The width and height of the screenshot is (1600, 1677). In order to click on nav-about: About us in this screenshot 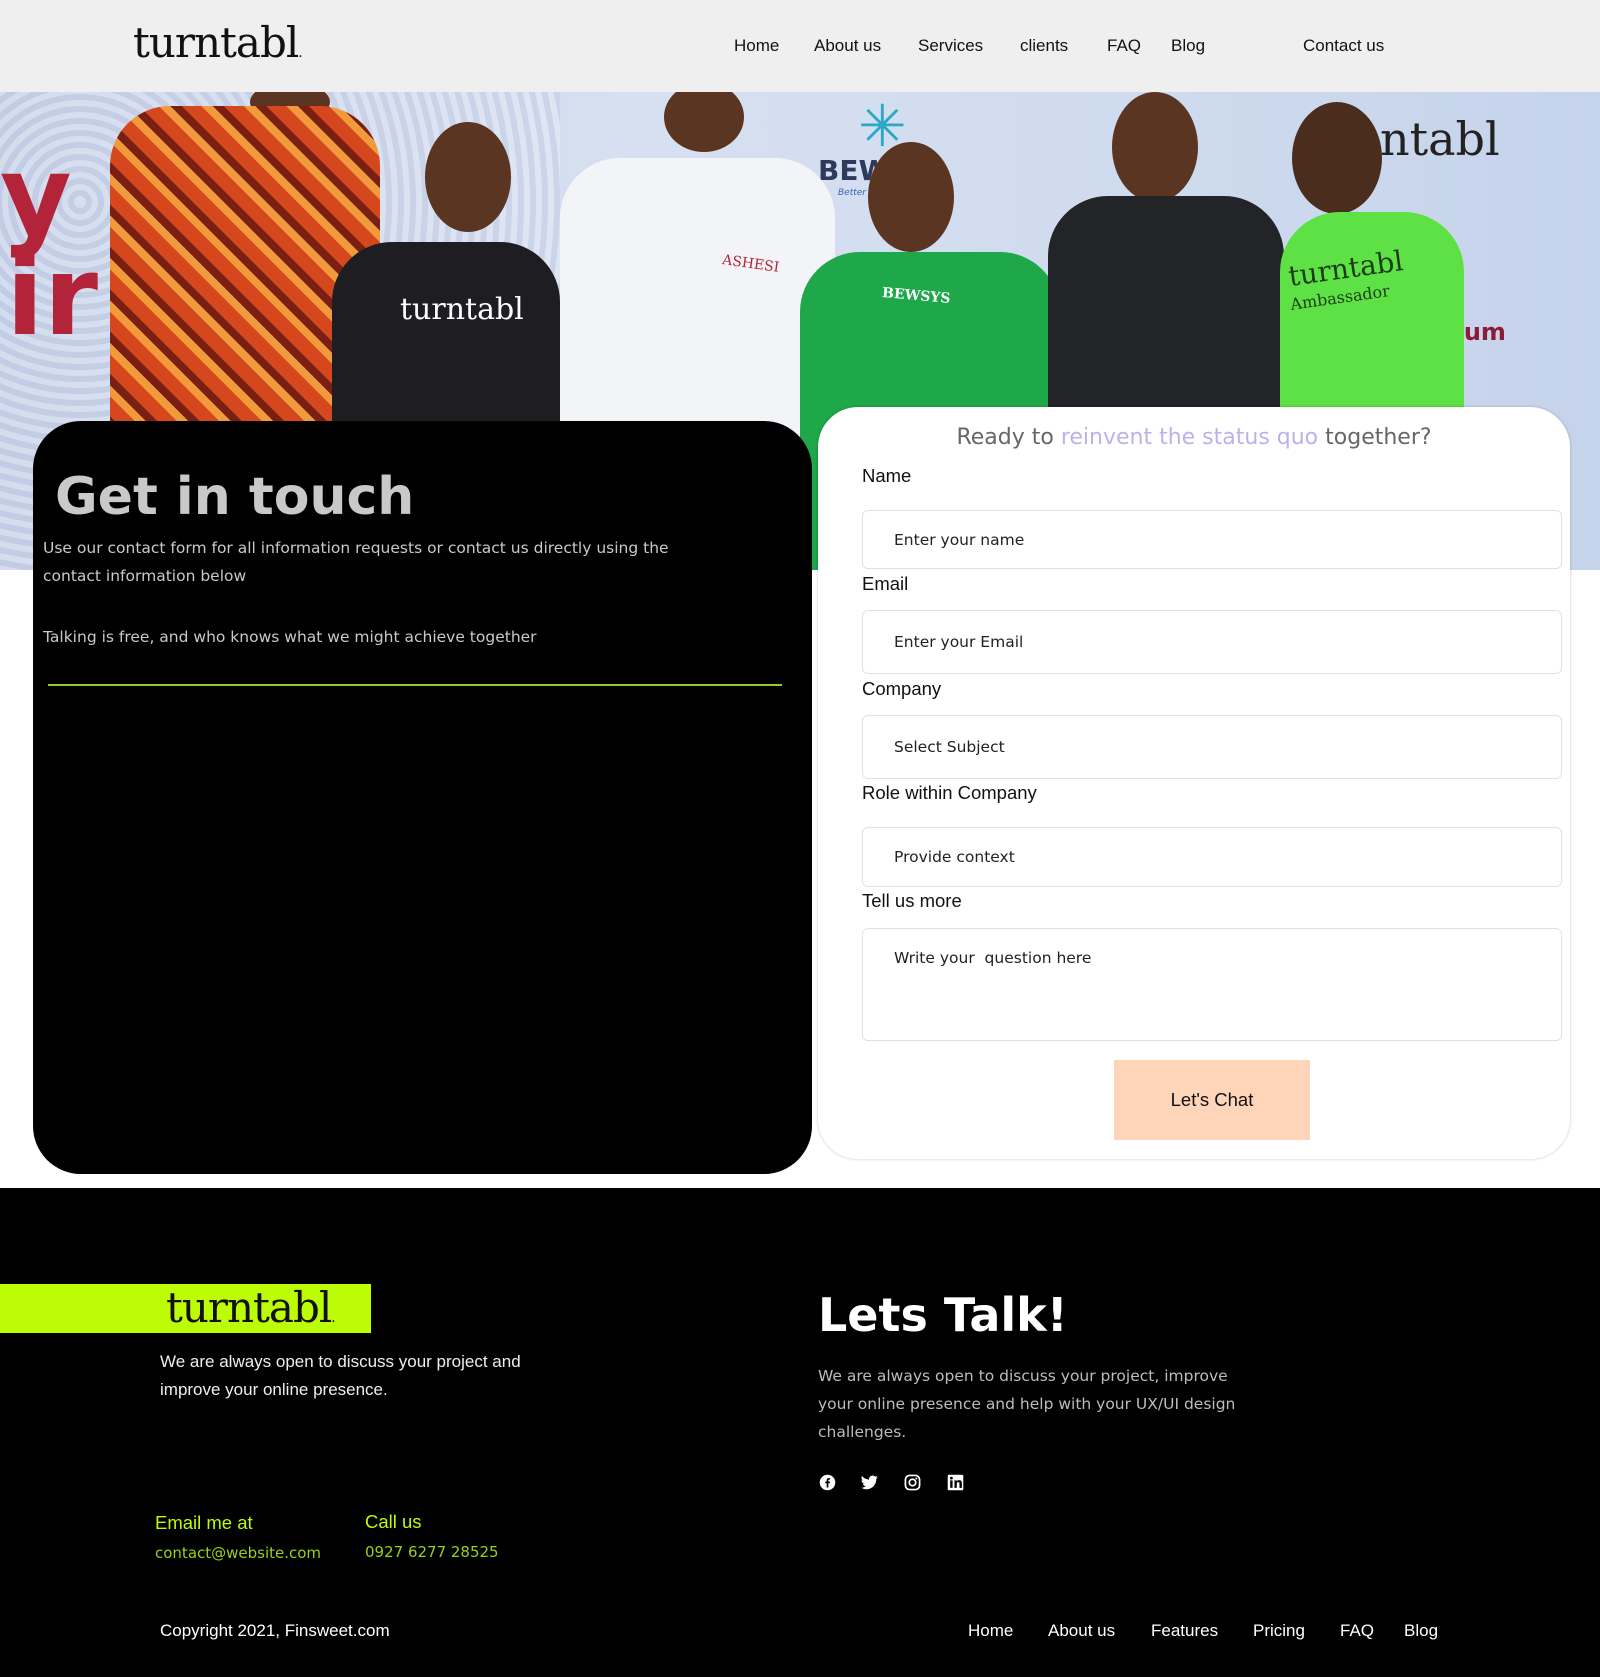, I will do `click(847, 46)`.